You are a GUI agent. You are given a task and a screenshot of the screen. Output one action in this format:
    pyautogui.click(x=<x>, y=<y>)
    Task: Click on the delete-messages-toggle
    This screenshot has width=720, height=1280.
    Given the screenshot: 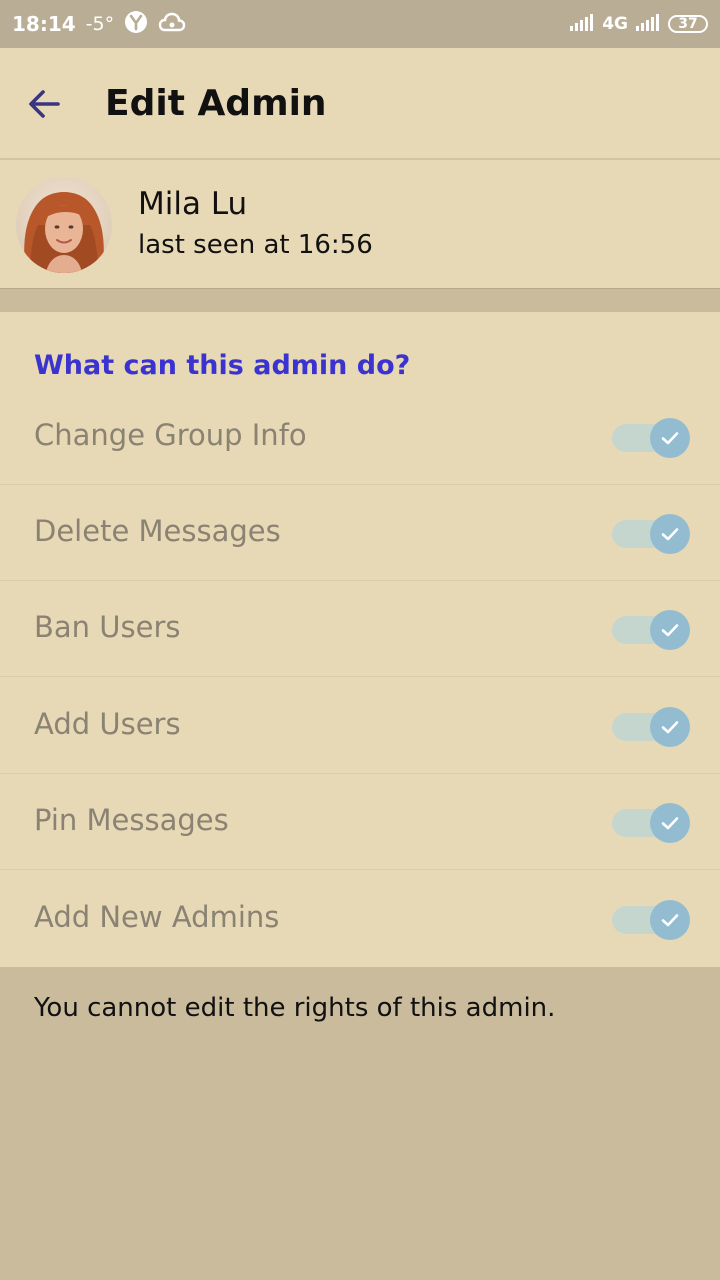 What is the action you would take?
    pyautogui.click(x=651, y=534)
    